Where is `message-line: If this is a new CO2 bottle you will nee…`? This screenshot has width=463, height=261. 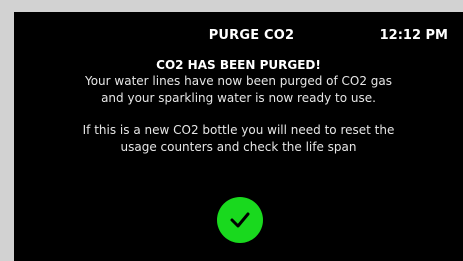 message-line: If this is a new CO2 bottle you will nee… is located at coordinates (238, 130).